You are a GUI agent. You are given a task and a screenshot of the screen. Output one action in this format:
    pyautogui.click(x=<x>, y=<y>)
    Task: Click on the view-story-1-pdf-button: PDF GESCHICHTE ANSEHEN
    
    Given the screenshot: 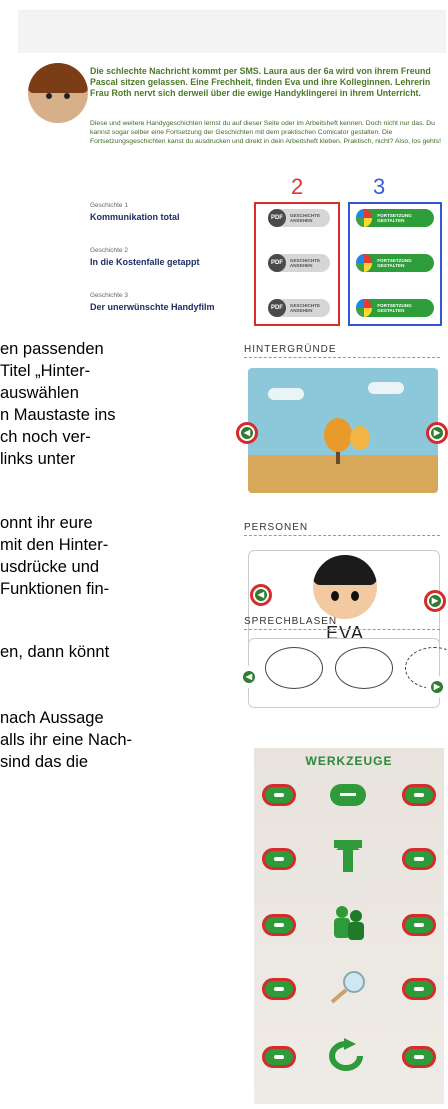 What is the action you would take?
    pyautogui.click(x=299, y=218)
    